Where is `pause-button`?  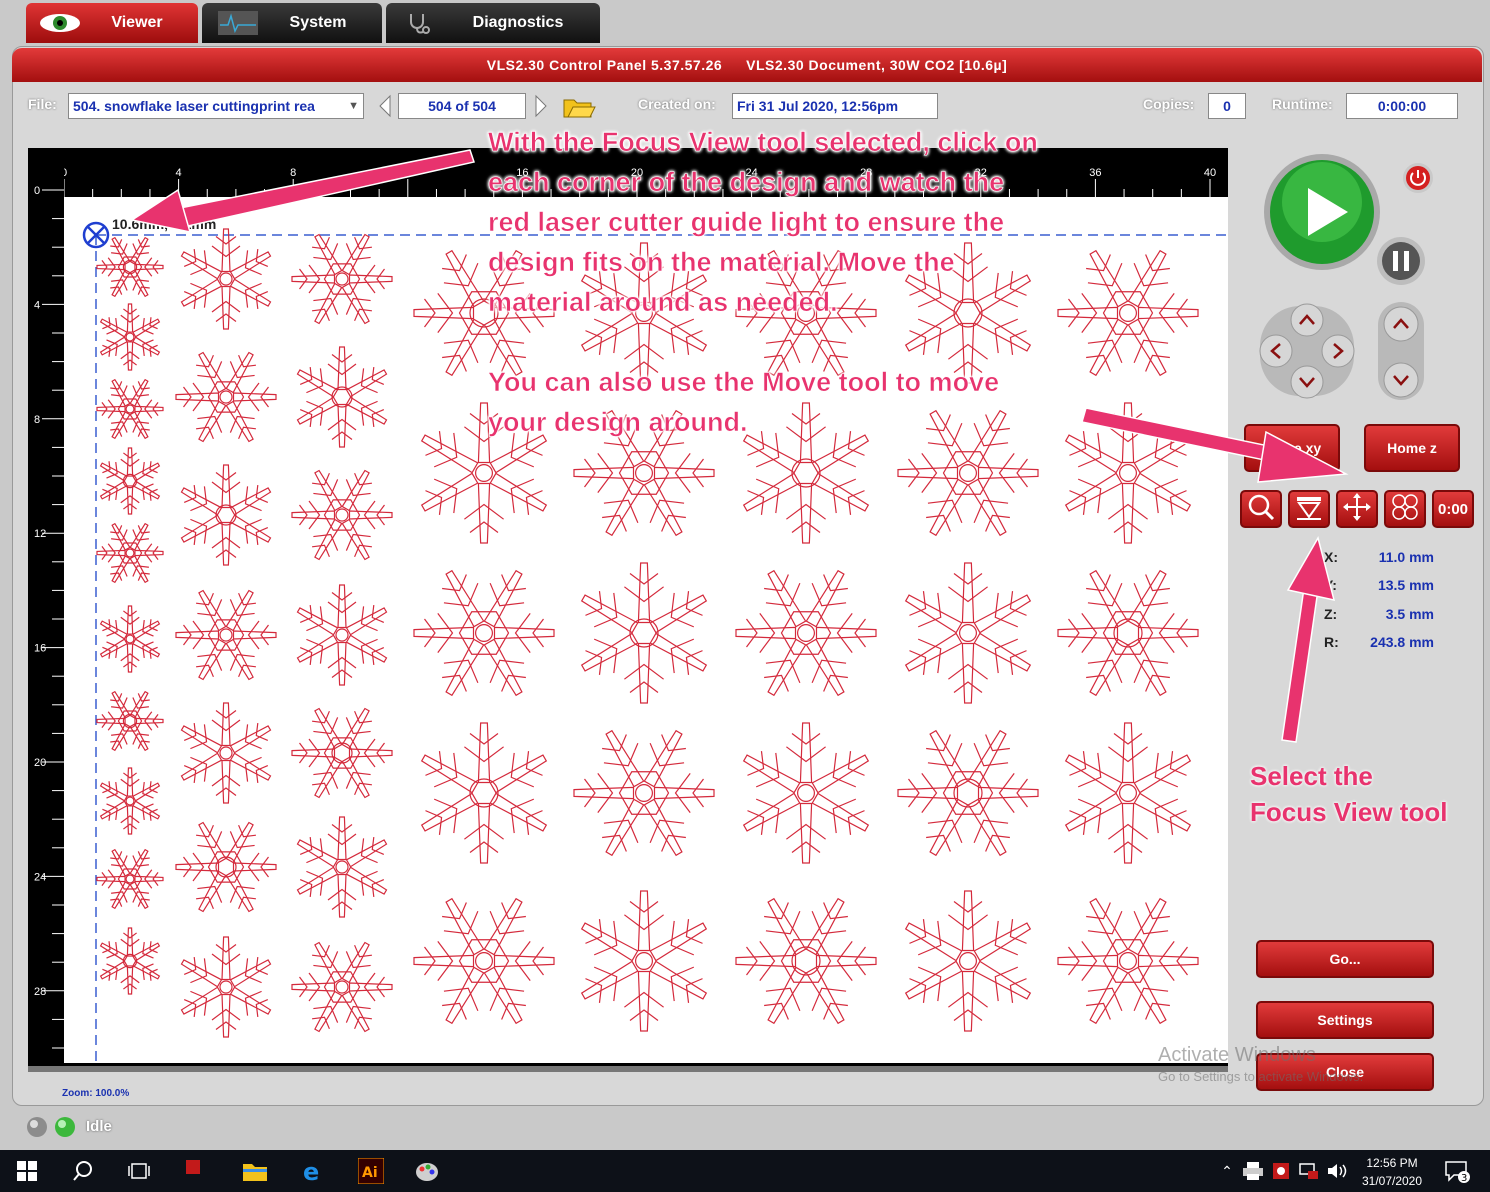 pause-button is located at coordinates (1401, 263).